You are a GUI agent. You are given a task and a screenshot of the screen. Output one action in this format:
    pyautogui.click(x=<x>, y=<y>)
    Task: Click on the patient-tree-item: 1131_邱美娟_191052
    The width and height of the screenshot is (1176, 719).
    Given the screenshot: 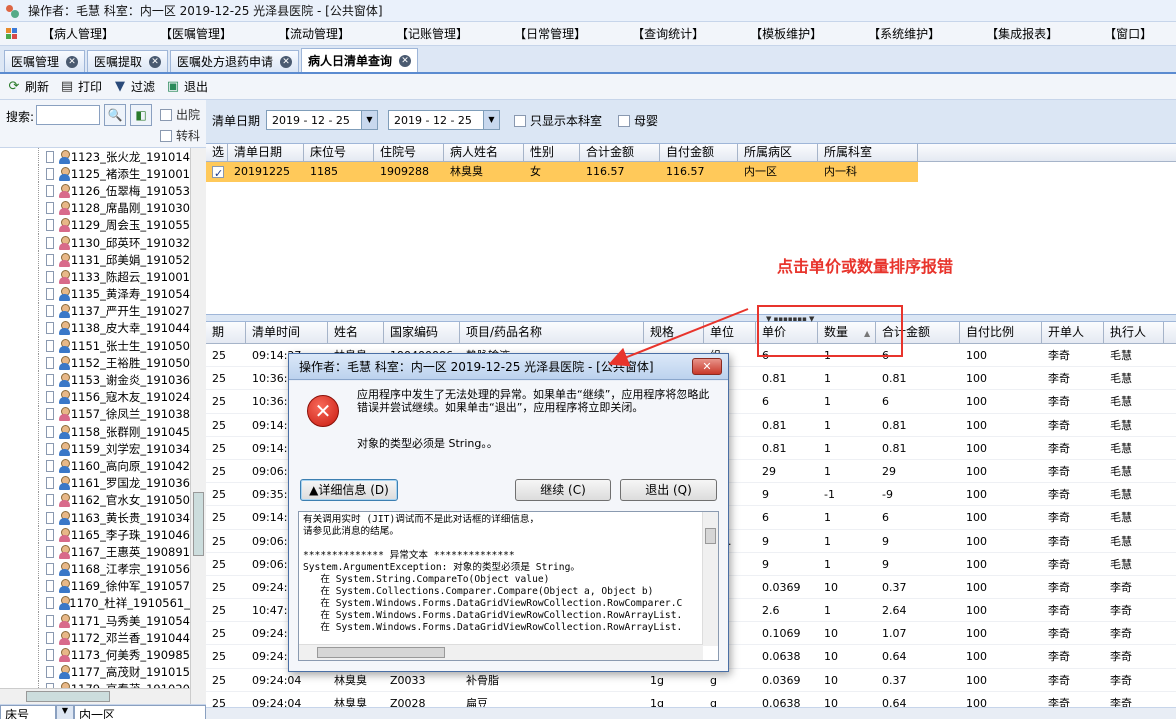 What is the action you would take?
    pyautogui.click(x=95, y=260)
    